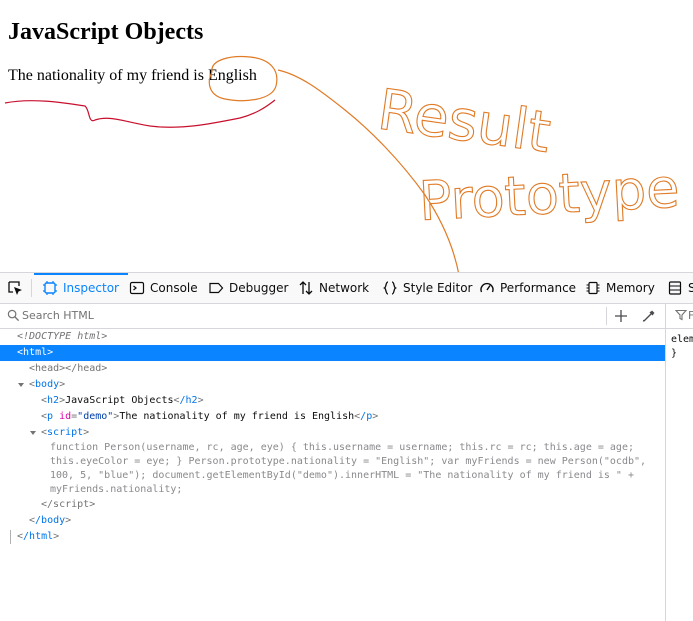  Describe the element at coordinates (464, 121) in the screenshot. I see `annotation-text-result: Result` at that location.